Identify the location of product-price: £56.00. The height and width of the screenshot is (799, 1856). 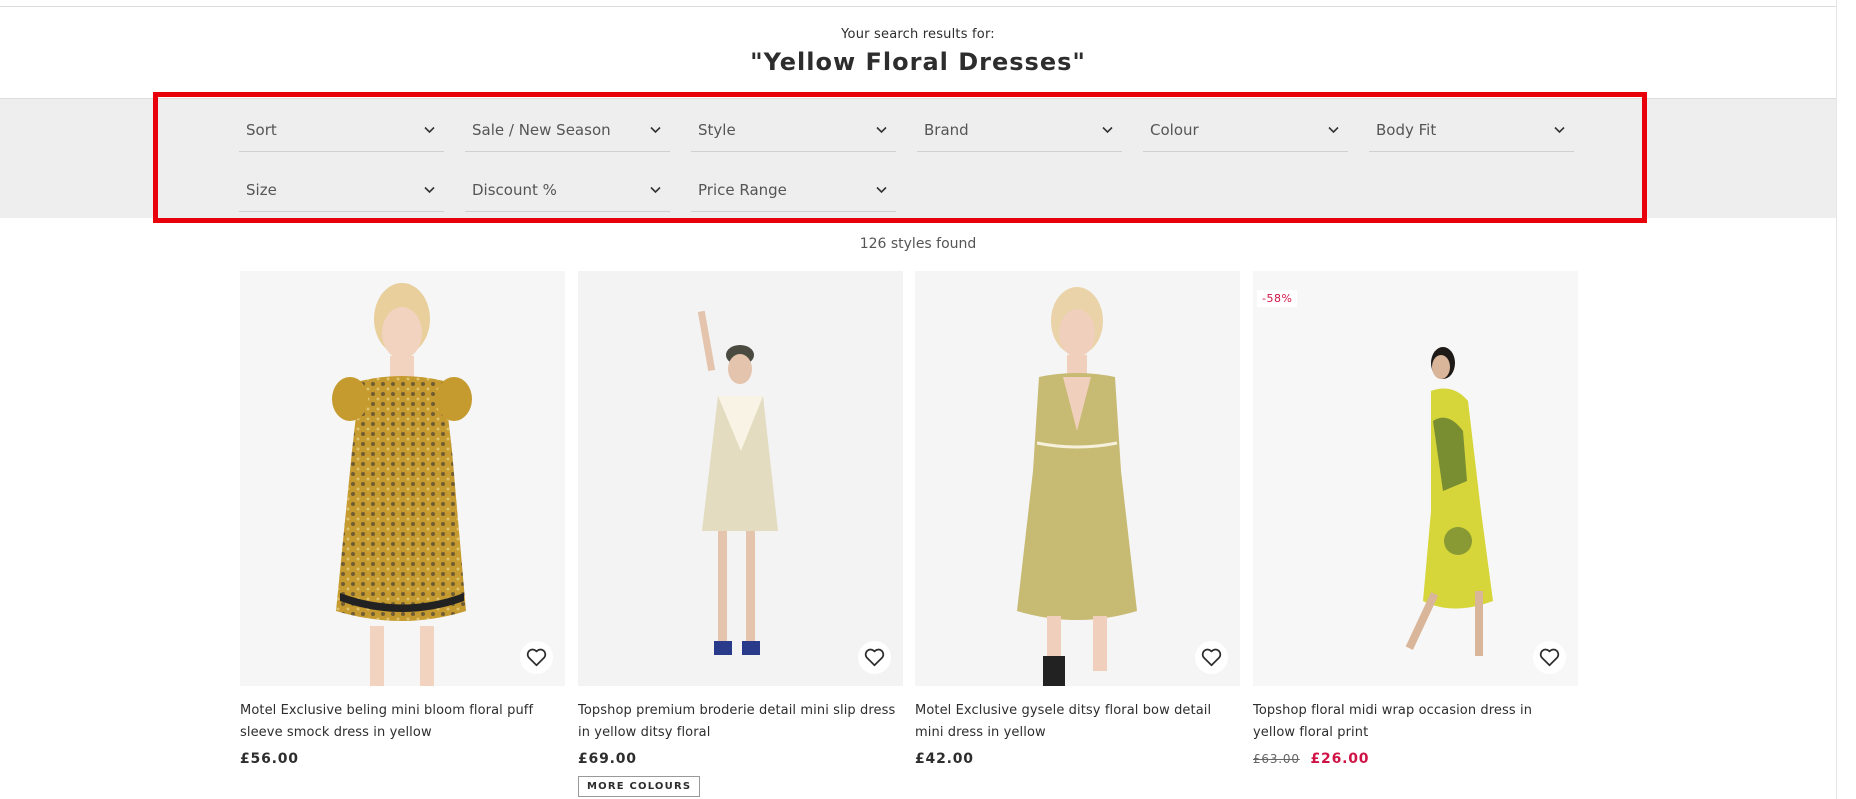
(269, 759).